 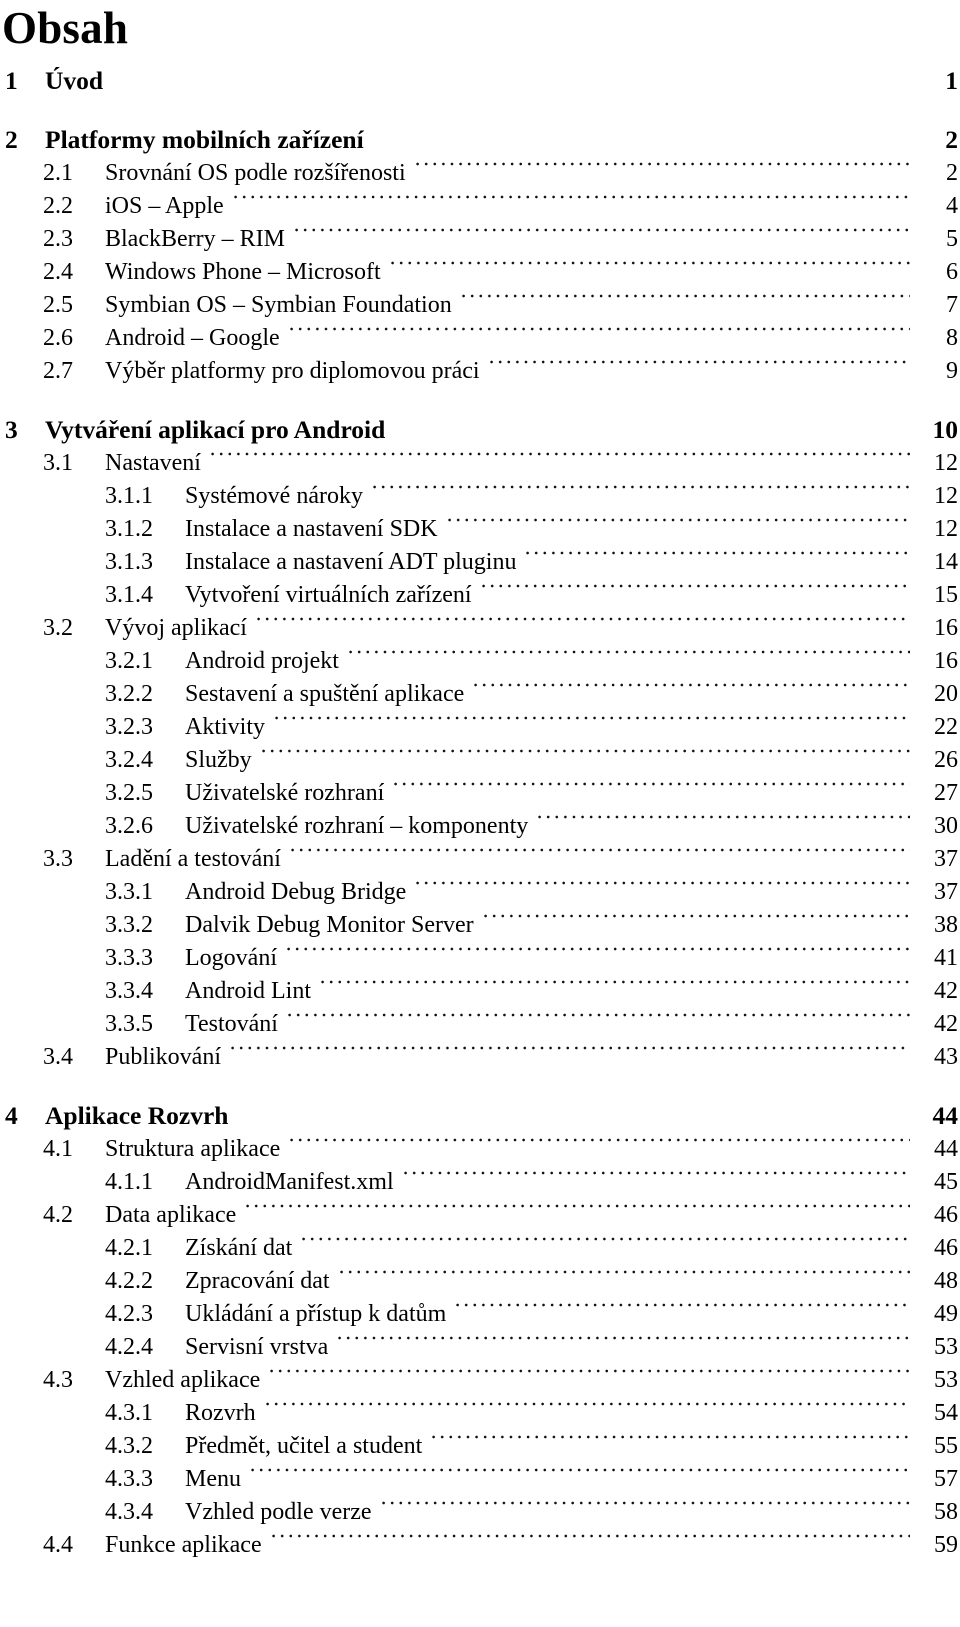 I want to click on toc-entry: 2.7 Výběr platformy pro diplomovou práci 9, so click(x=480, y=370).